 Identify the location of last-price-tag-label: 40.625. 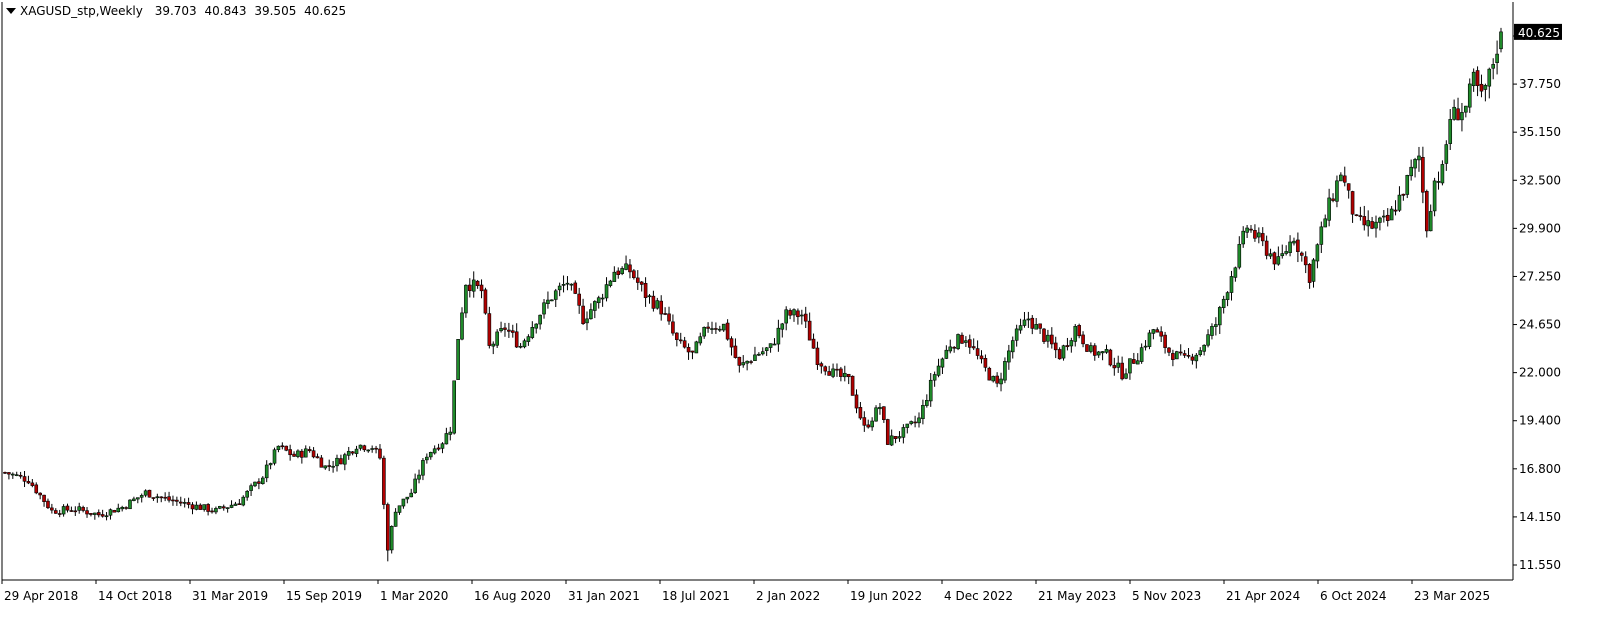
(1539, 33).